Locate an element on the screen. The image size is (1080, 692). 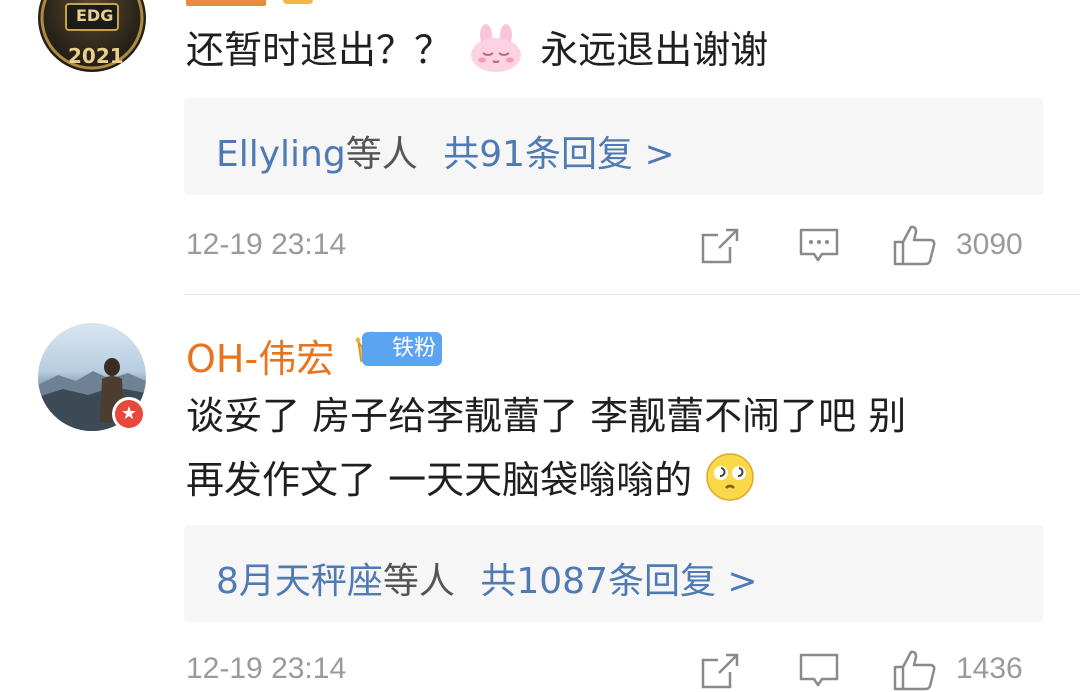
verified-badge-icon: ★ is located at coordinates (129, 414).